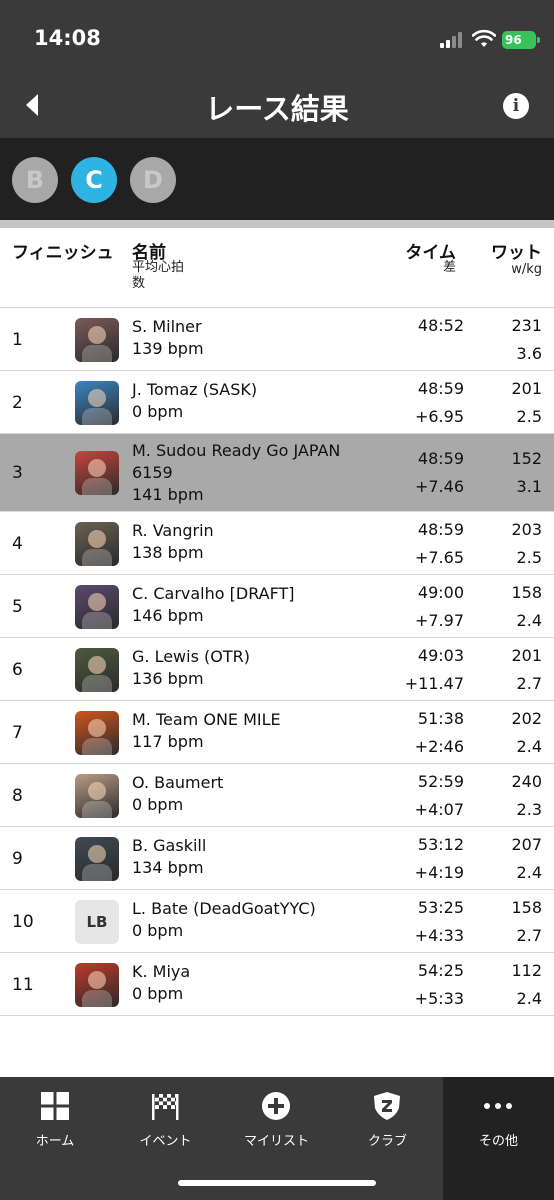 The width and height of the screenshot is (554, 1200). What do you see at coordinates (252, 594) in the screenshot?
I see `rider-name: C. Carvalho [DRAFT]` at bounding box center [252, 594].